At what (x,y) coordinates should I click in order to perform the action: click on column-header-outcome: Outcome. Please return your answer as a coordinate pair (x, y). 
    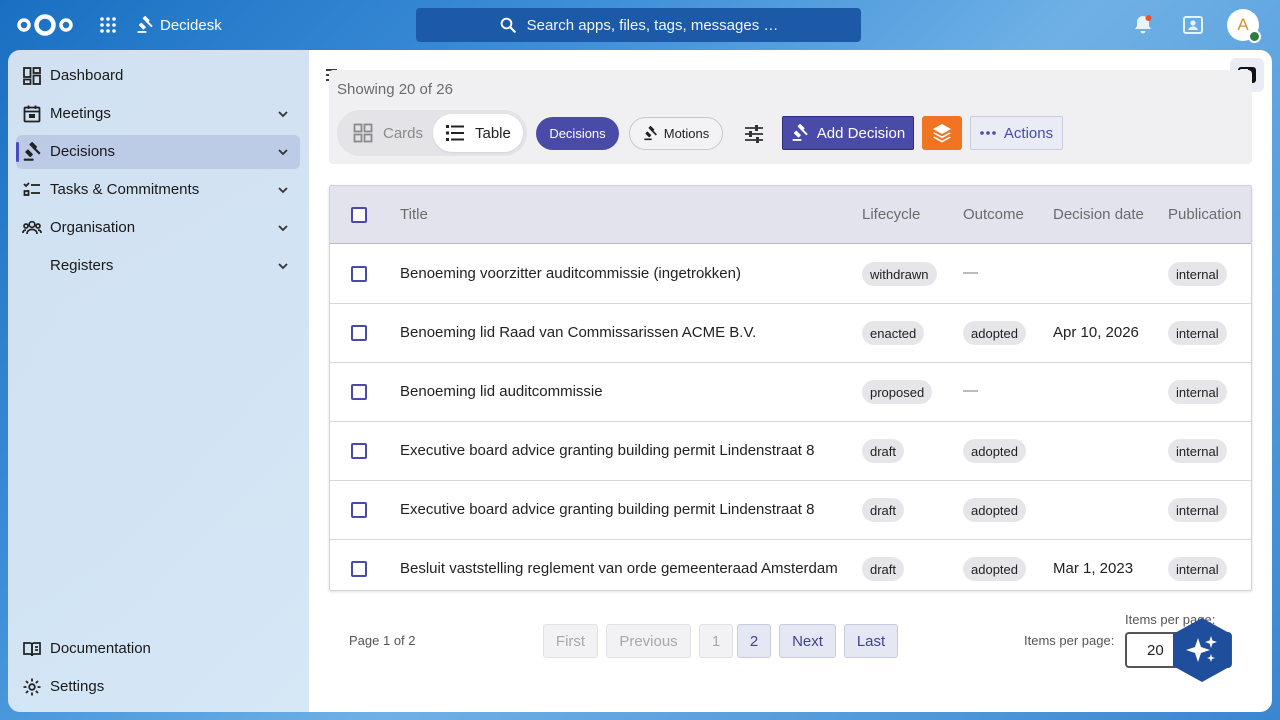
    Looking at the image, I should click on (993, 214).